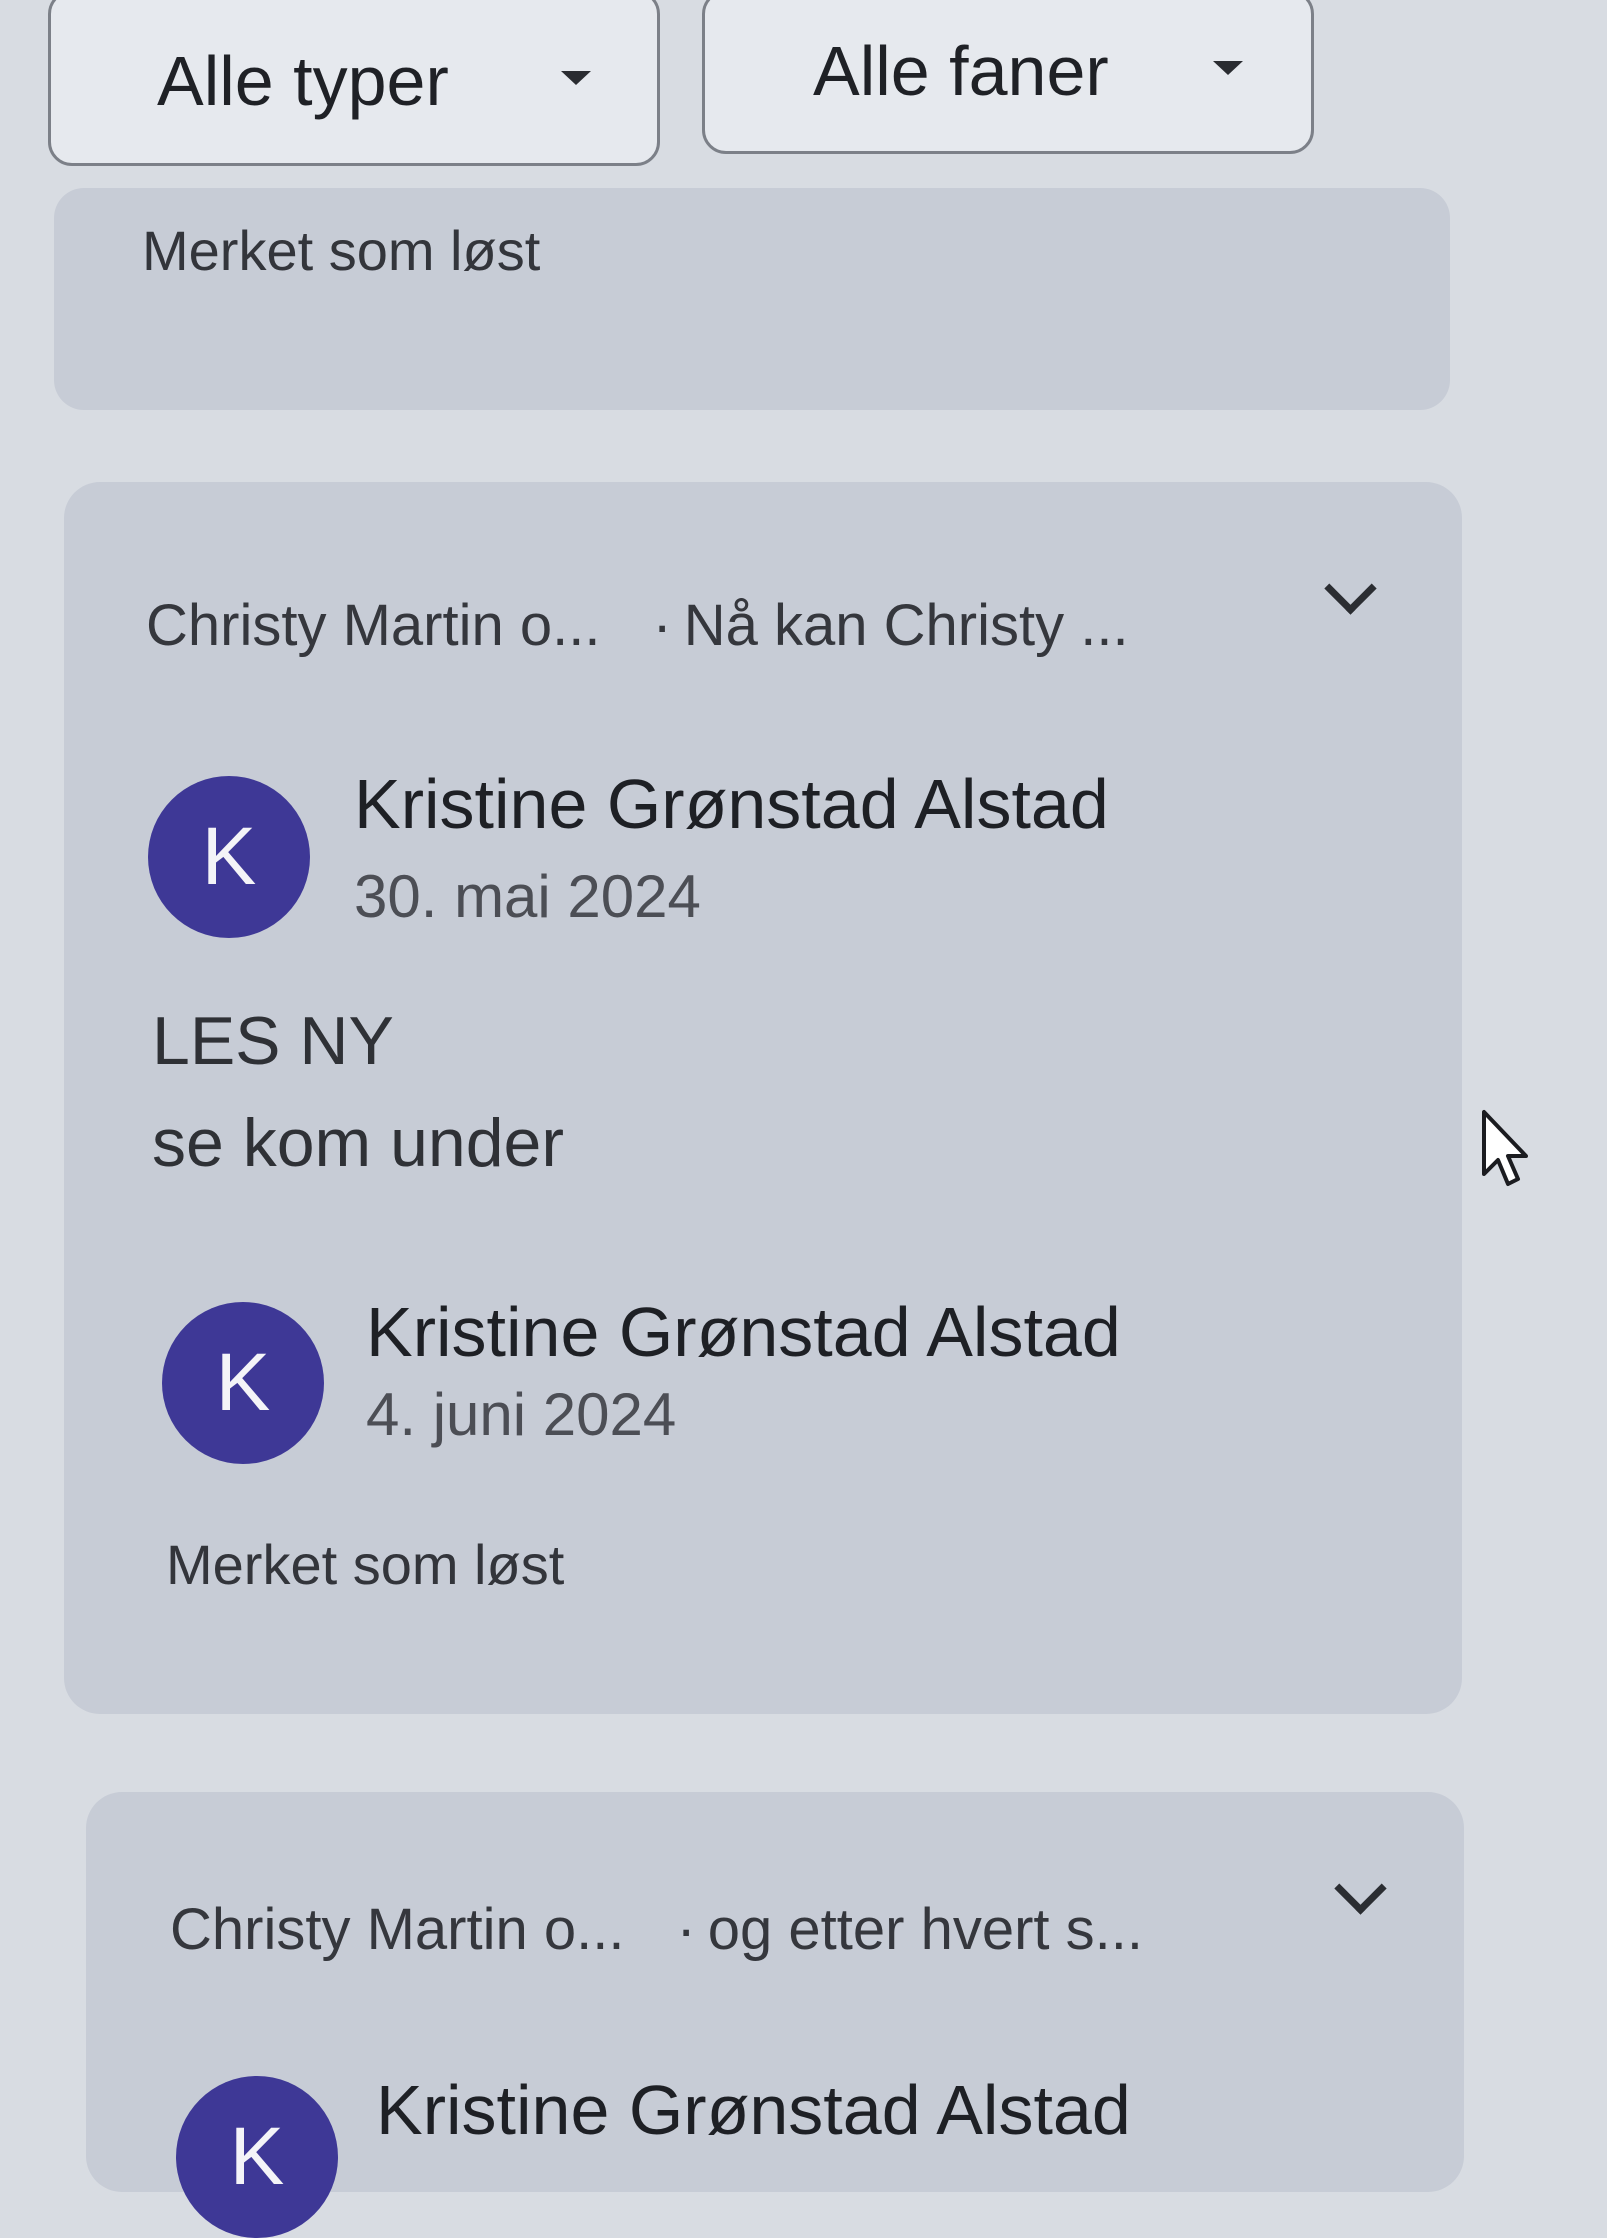 Image resolution: width=1607 pixels, height=2238 pixels. I want to click on comment-date: 30. mai 2024, so click(527, 896).